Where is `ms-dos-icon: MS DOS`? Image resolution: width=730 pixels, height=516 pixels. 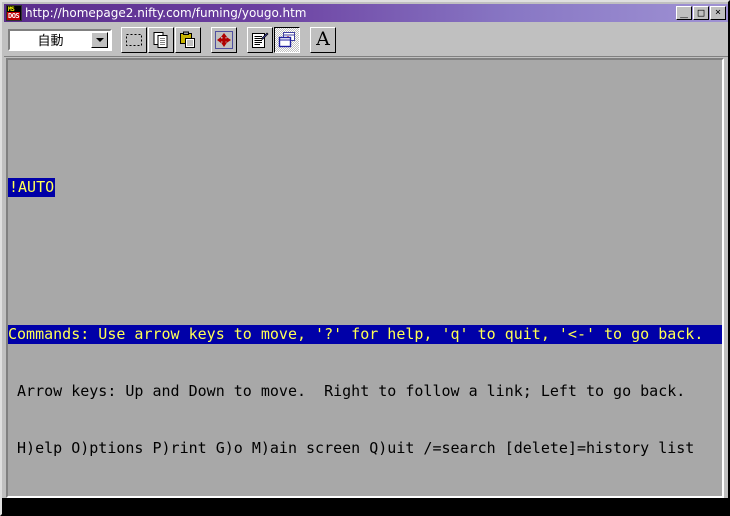
ms-dos-icon: MS DOS is located at coordinates (14, 13).